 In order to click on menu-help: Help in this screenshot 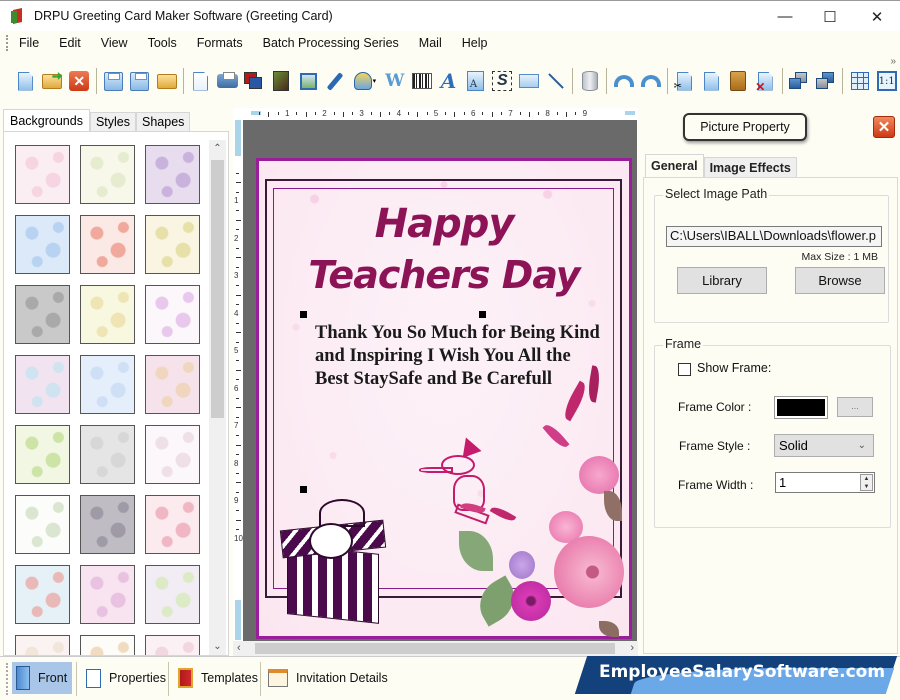, I will do `click(475, 43)`.